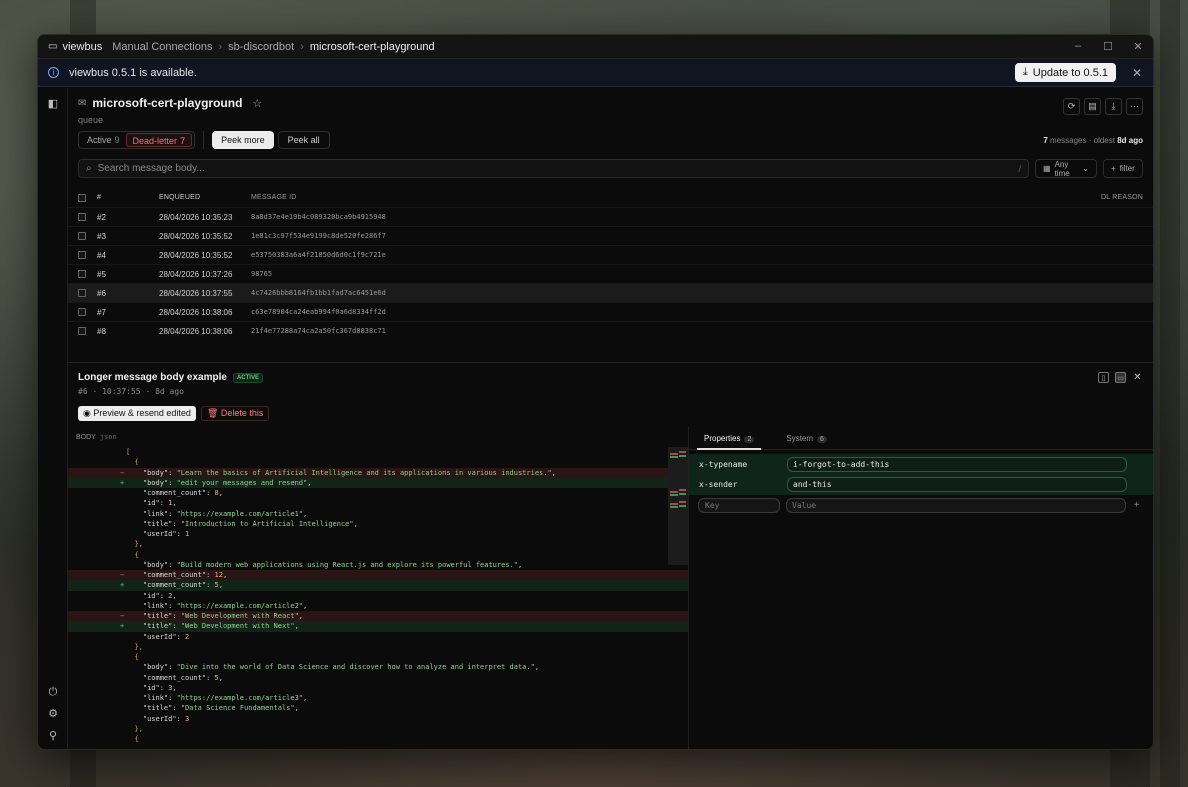 This screenshot has width=1188, height=787. I want to click on subqueue-toggle: Active 9 Dead-letter 7, so click(137, 140).